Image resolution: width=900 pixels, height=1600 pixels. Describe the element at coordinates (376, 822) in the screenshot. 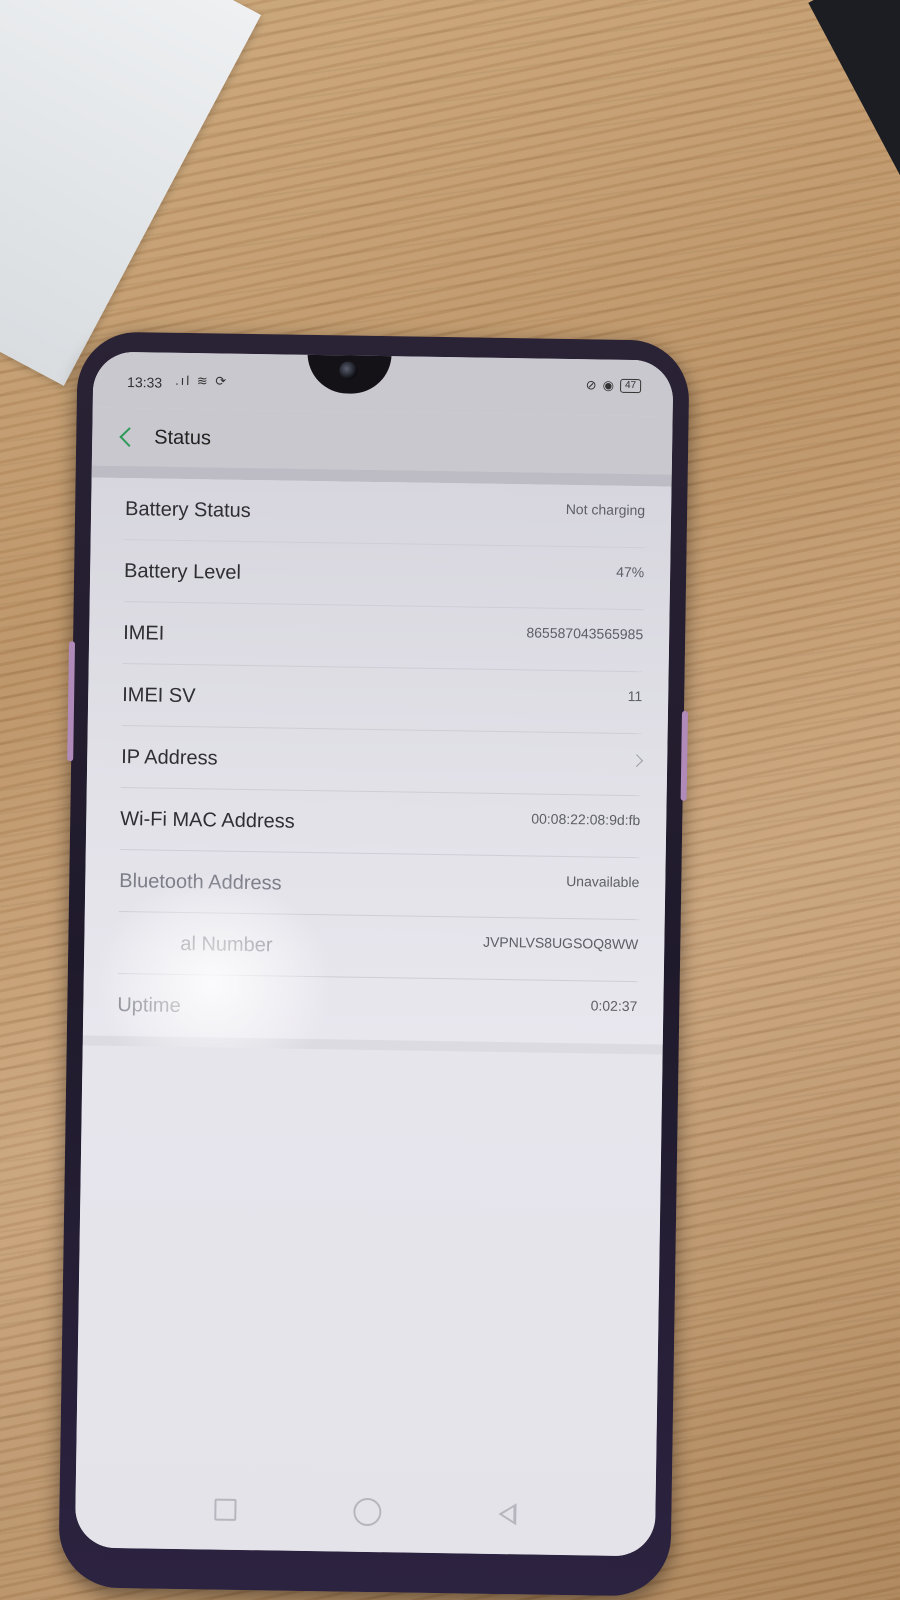

I see `row-wifi-mac-address: Wi-Fi MAC Address 00:08:22:08:9d:fb` at that location.